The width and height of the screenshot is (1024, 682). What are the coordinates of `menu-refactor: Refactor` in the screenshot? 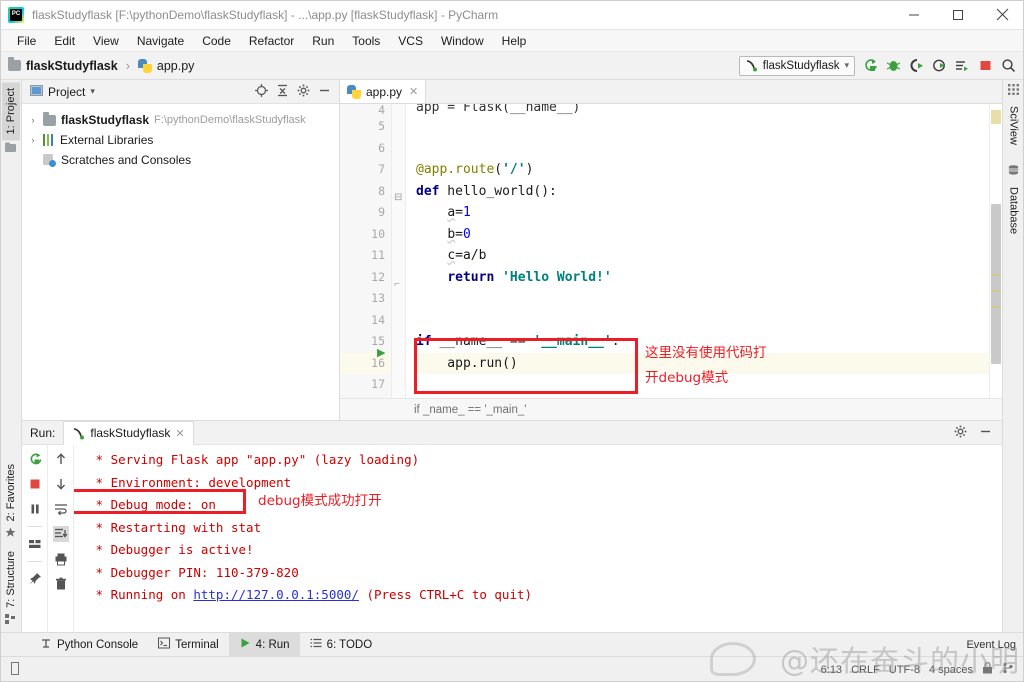 It's located at (271, 41).